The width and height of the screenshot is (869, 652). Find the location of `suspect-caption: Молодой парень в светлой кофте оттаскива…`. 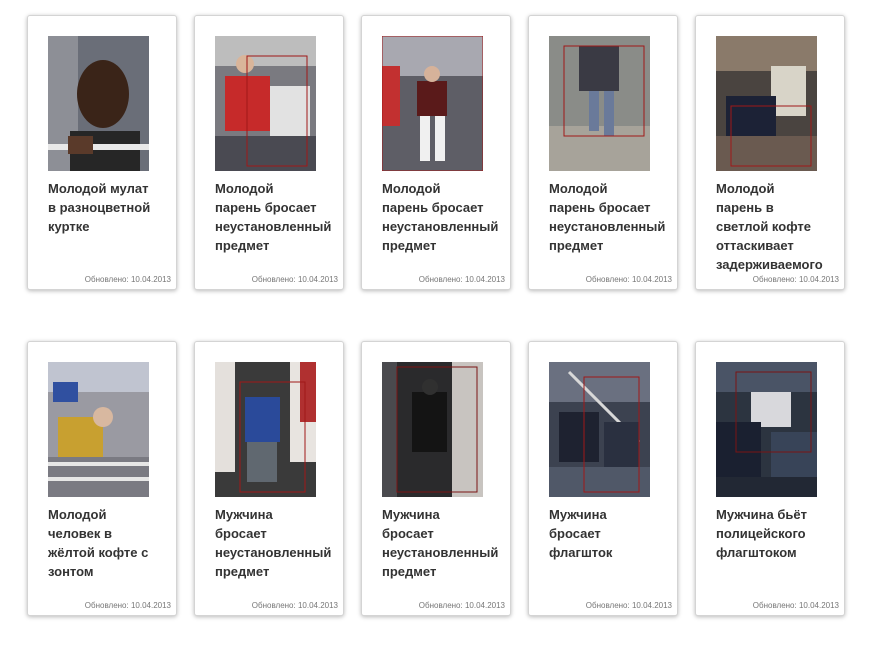

suspect-caption: Молодой парень в светлой кофте оттаскива… is located at coordinates (769, 226).